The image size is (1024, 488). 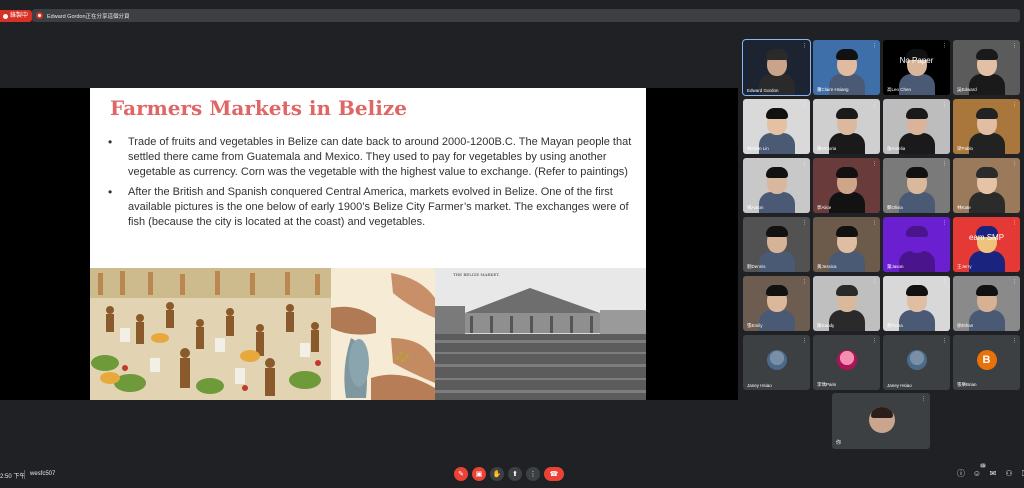 I want to click on participant-name: 詹Amelia, so click(x=896, y=148).